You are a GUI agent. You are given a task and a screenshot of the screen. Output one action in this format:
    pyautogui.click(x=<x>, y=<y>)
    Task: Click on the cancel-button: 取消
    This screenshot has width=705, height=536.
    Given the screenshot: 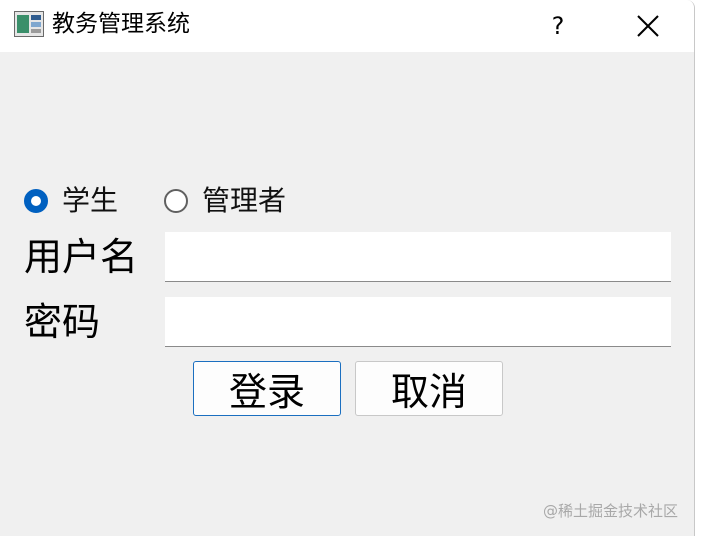 What is the action you would take?
    pyautogui.click(x=429, y=388)
    